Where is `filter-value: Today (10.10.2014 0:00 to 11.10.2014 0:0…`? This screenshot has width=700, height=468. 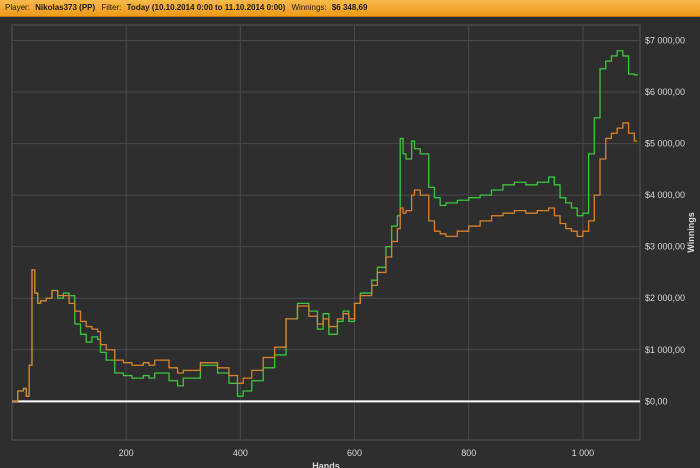 filter-value: Today (10.10.2014 0:00 to 11.10.2014 0:0… is located at coordinates (206, 7).